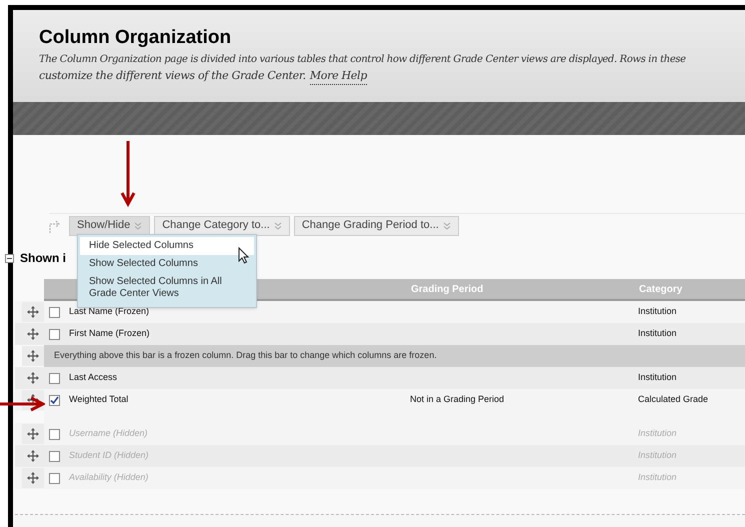  I want to click on column-header: Category, so click(660, 289).